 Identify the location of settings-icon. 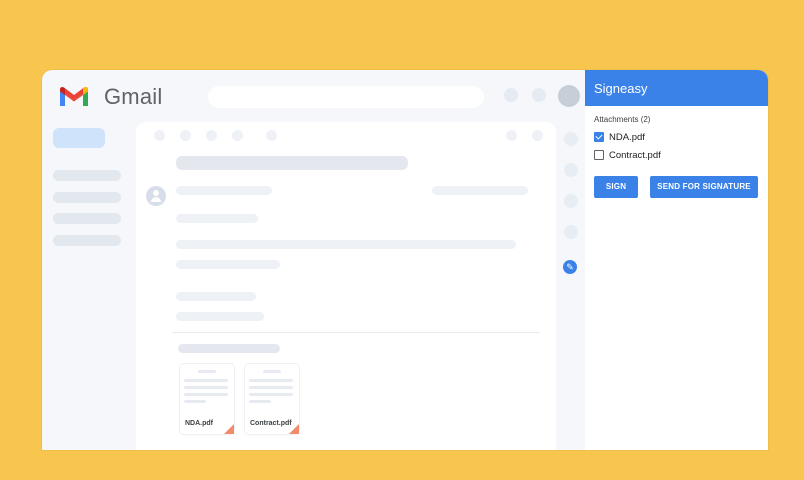
(539, 95).